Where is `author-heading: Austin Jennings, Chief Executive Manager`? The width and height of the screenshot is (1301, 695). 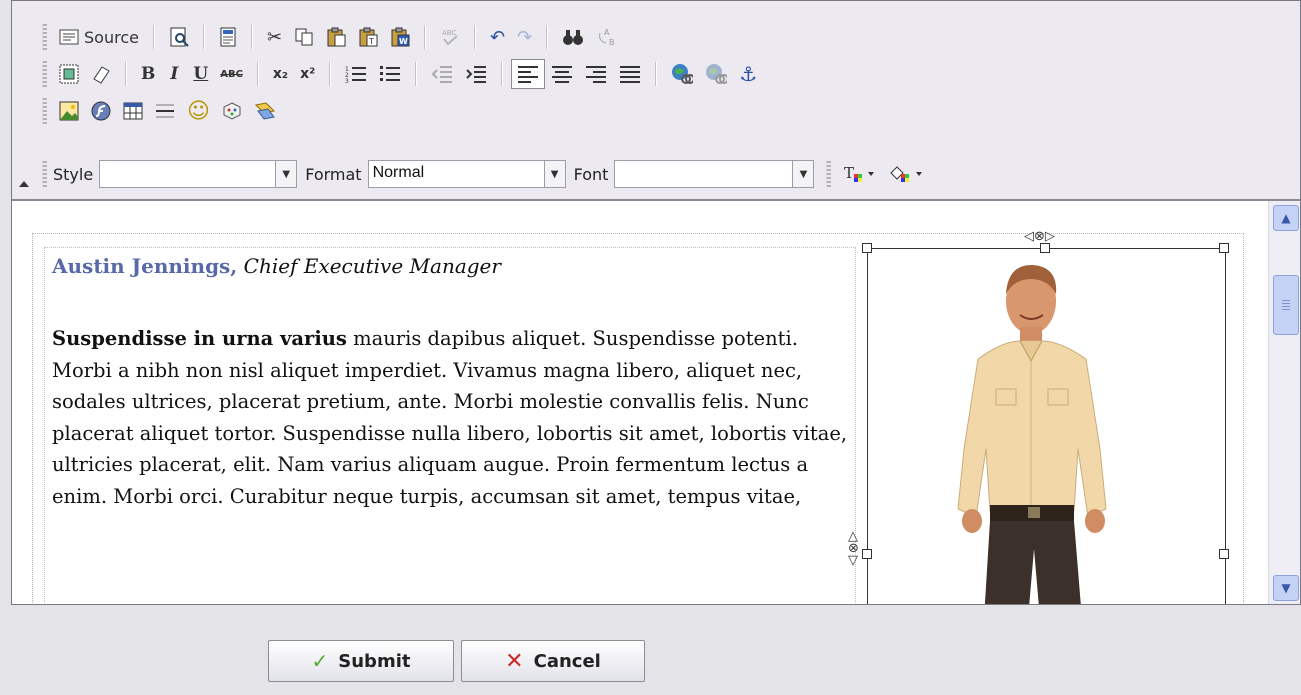 author-heading: Austin Jennings, Chief Executive Manager is located at coordinates (276, 266).